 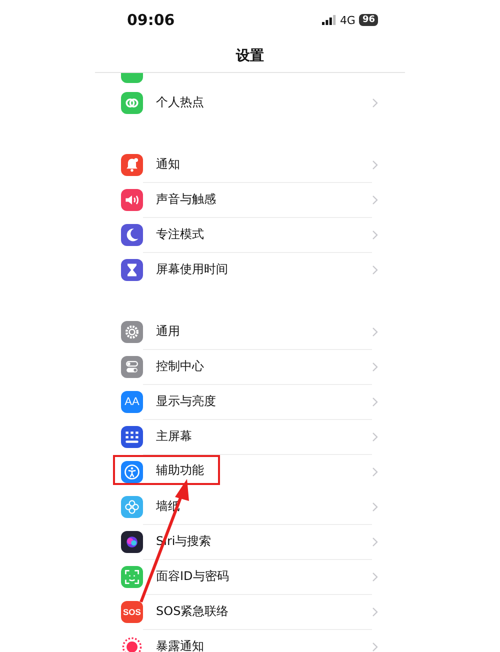 I want to click on status-time: 09:06, so click(x=151, y=20).